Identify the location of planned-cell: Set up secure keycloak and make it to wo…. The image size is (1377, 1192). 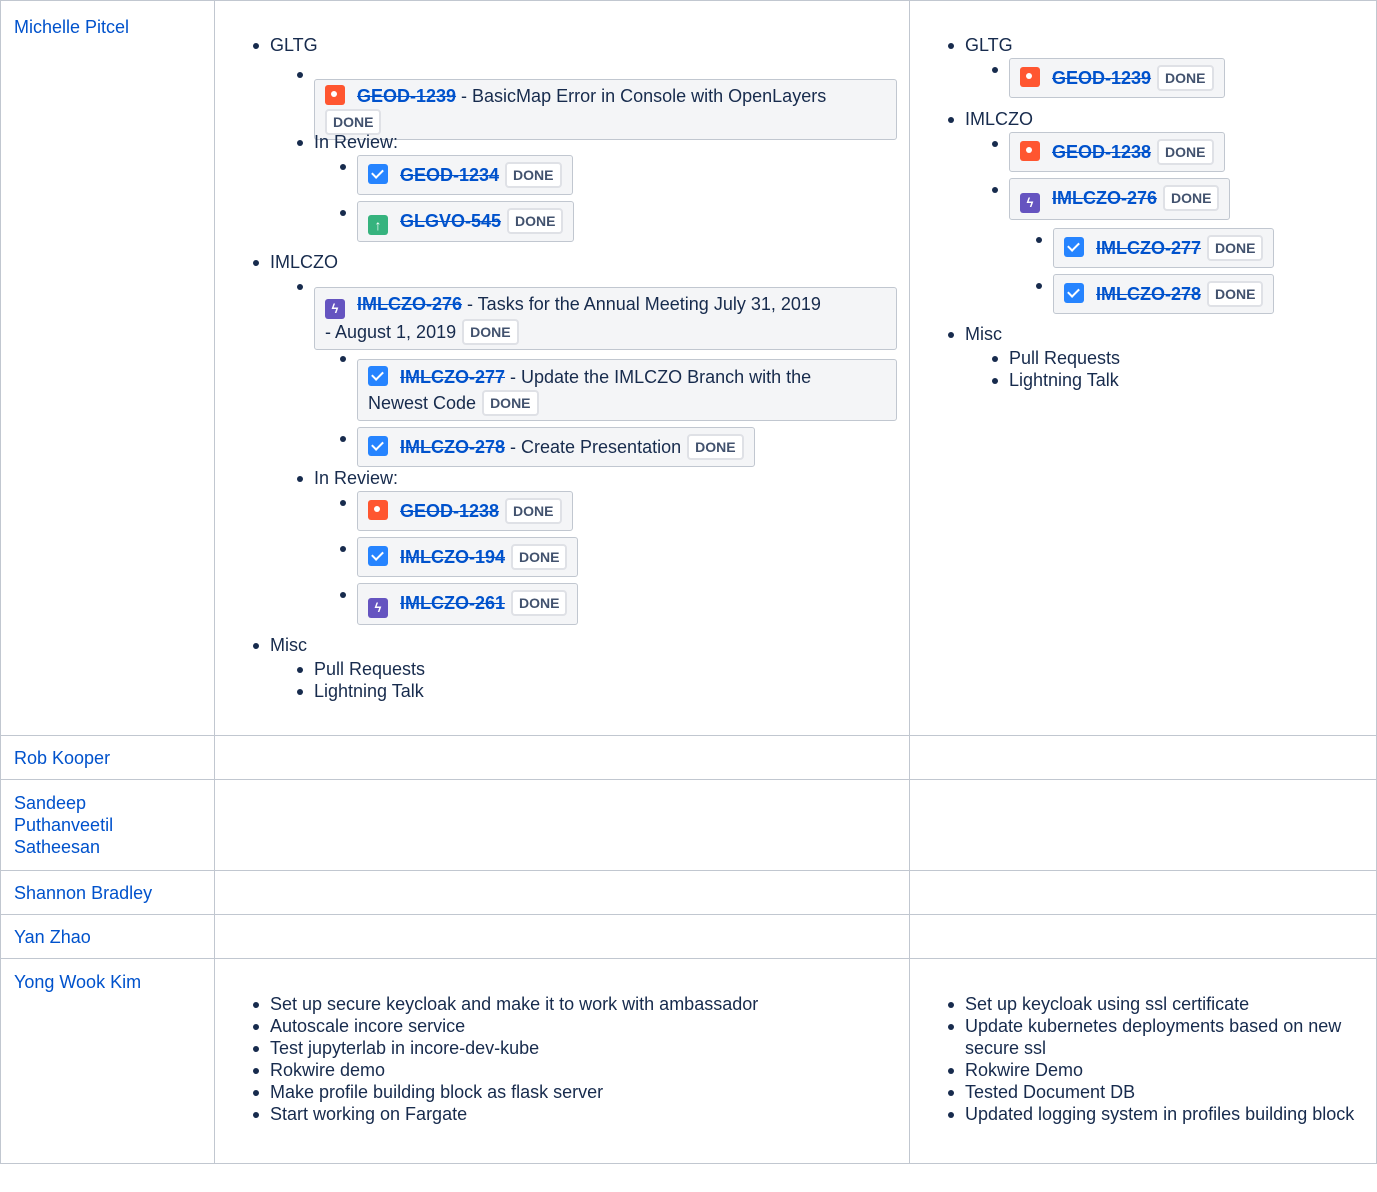
(562, 1061).